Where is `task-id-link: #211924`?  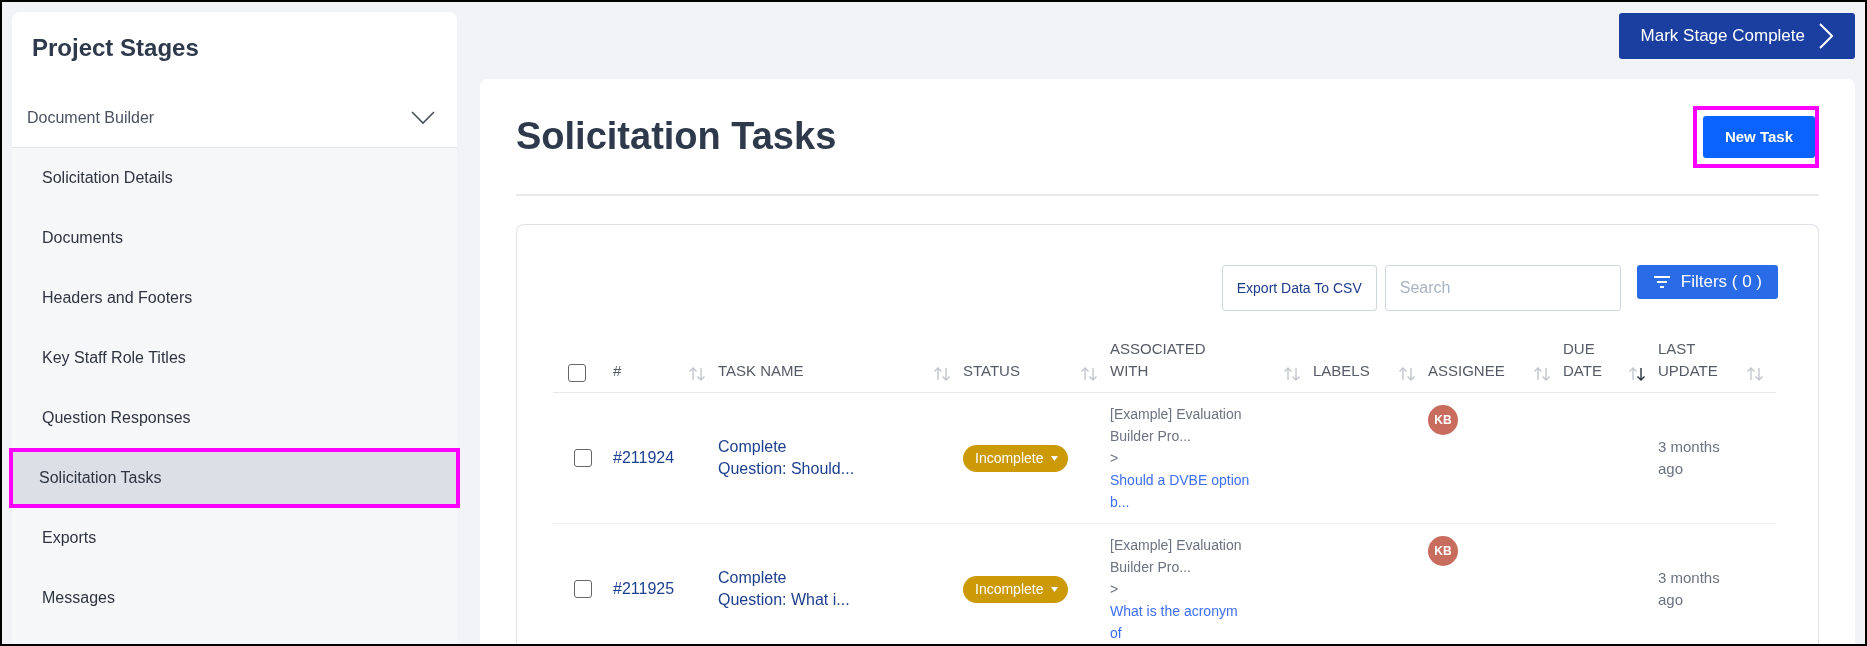 task-id-link: #211924 is located at coordinates (644, 458).